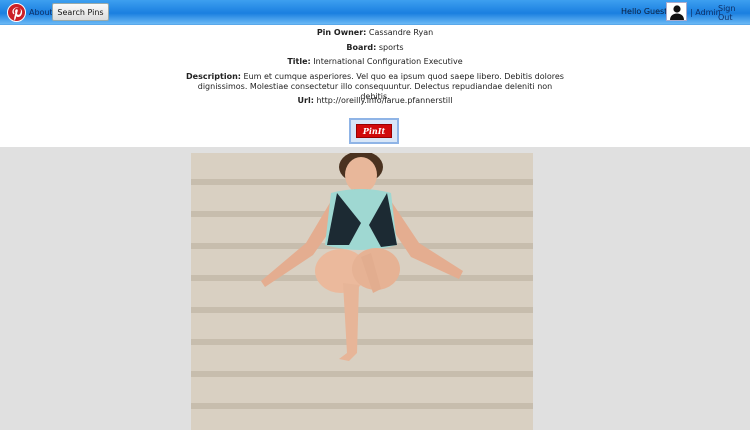 This screenshot has height=430, width=750. I want to click on search-pins-button: Search Pins, so click(80, 12).